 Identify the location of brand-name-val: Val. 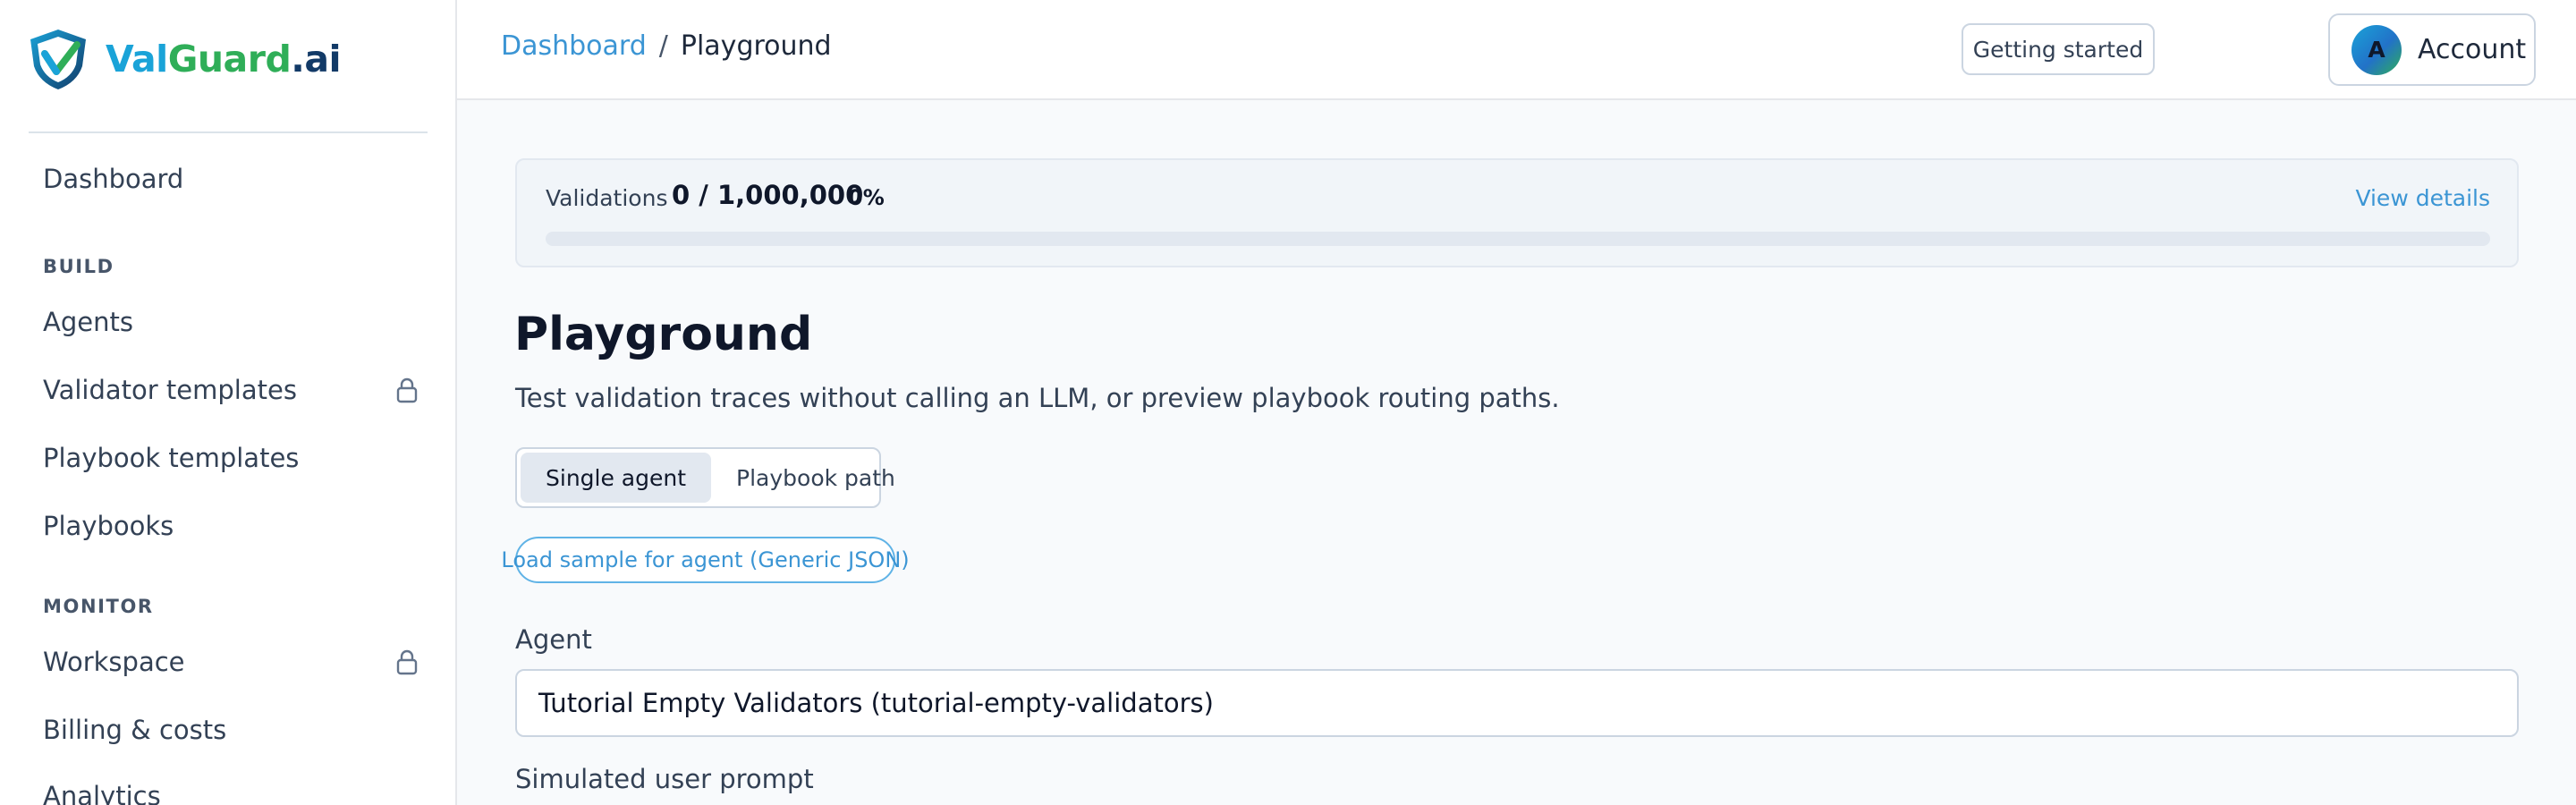
(137, 59).